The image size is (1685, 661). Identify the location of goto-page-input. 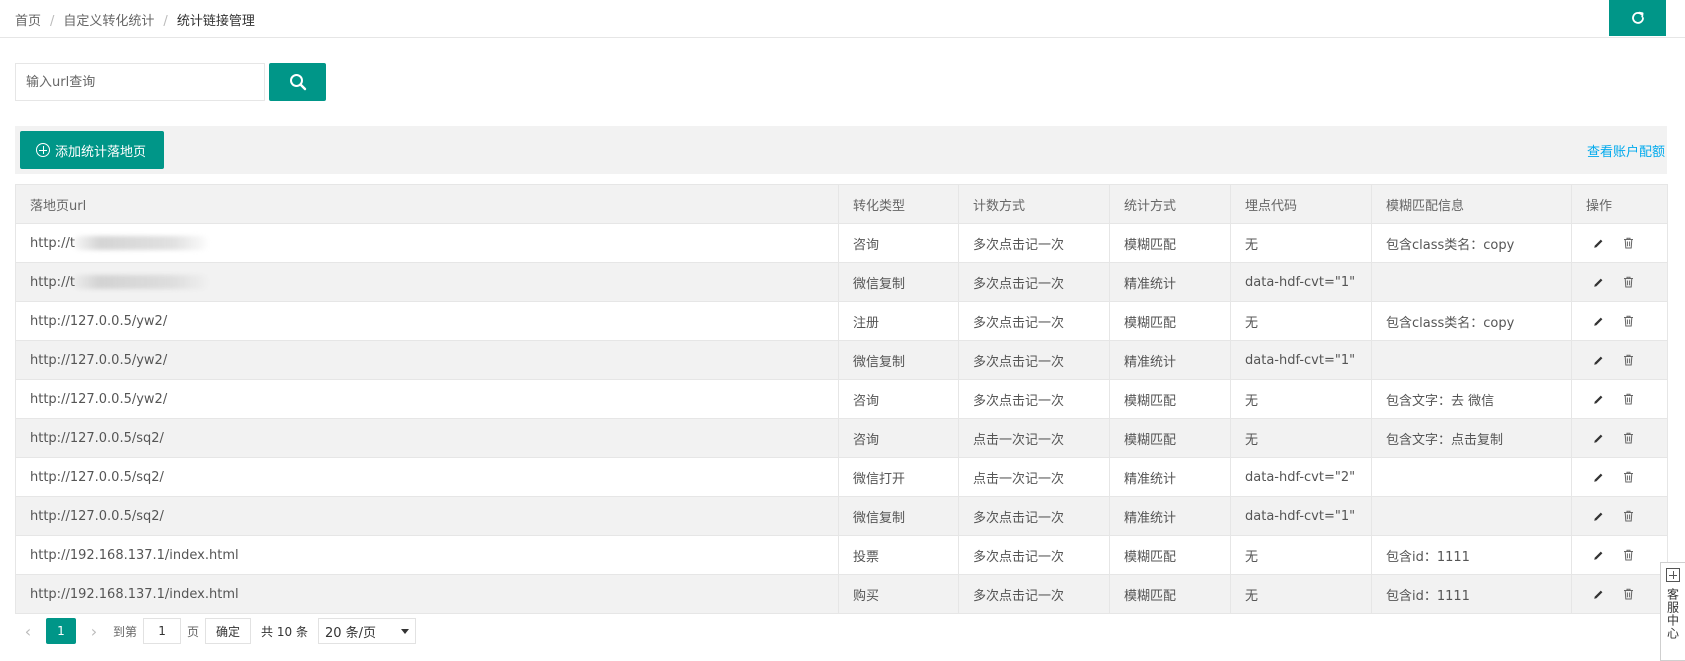
(162, 631).